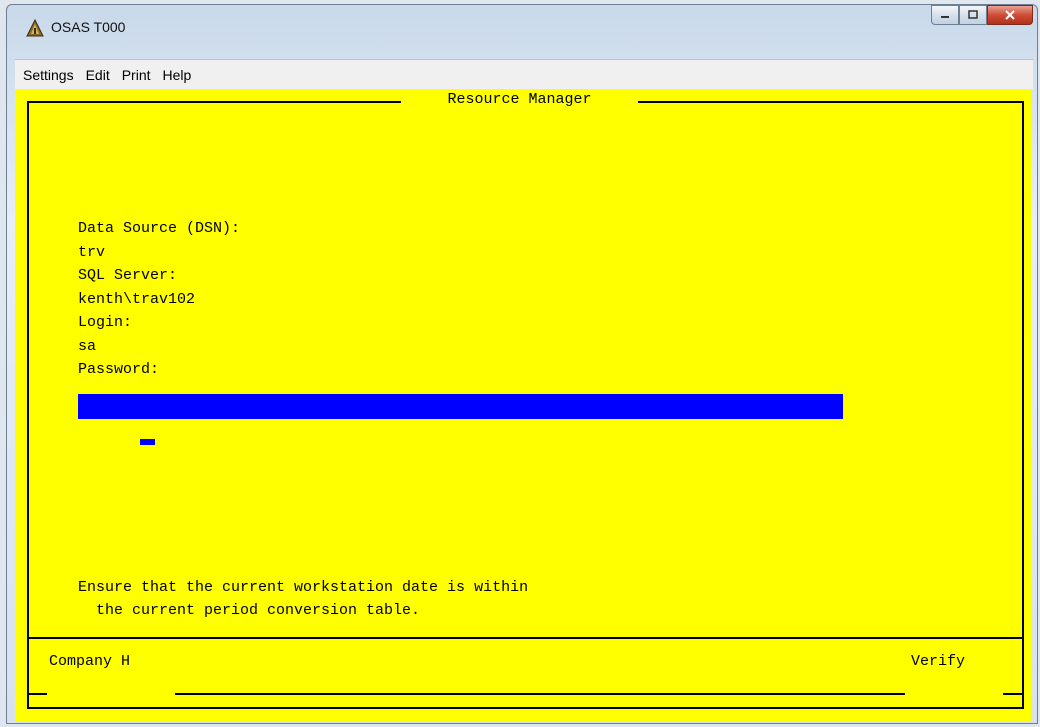 Image resolution: width=1040 pixels, height=727 pixels. What do you see at coordinates (938, 661) in the screenshot?
I see `verify-indicator: Verify` at bounding box center [938, 661].